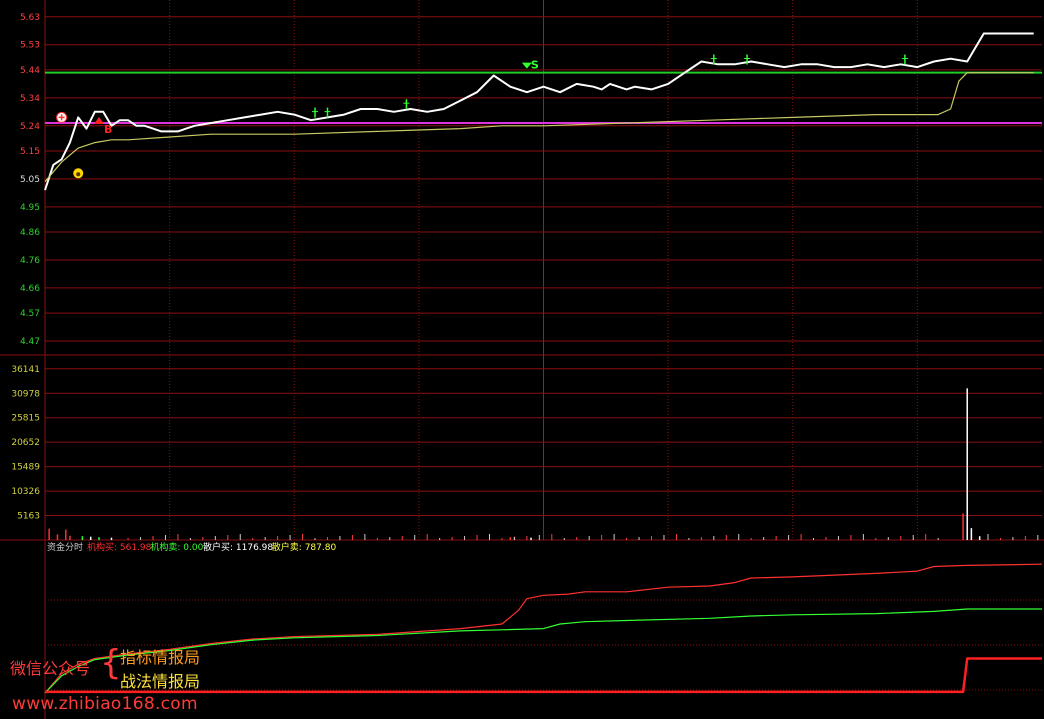 This screenshot has height=719, width=1044. I want to click on price-tick-label: 5.05, so click(30, 180).